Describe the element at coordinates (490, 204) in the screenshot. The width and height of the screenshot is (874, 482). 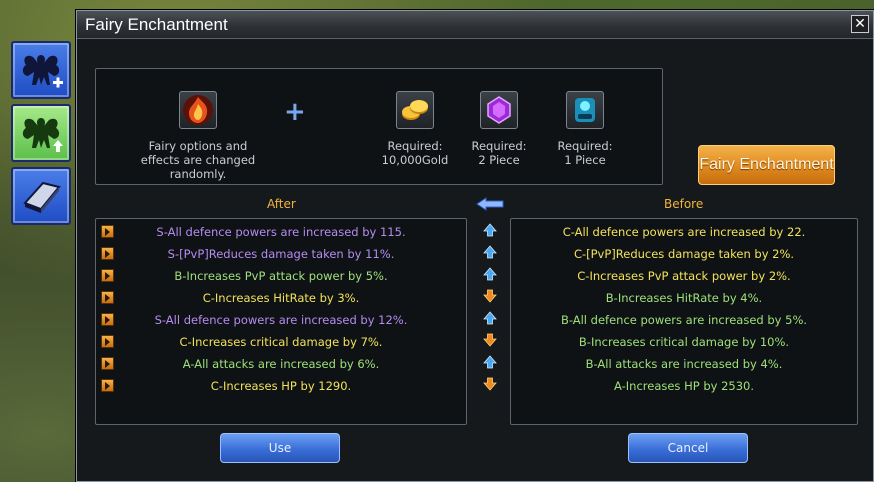
I see `arrow-left-icon` at that location.